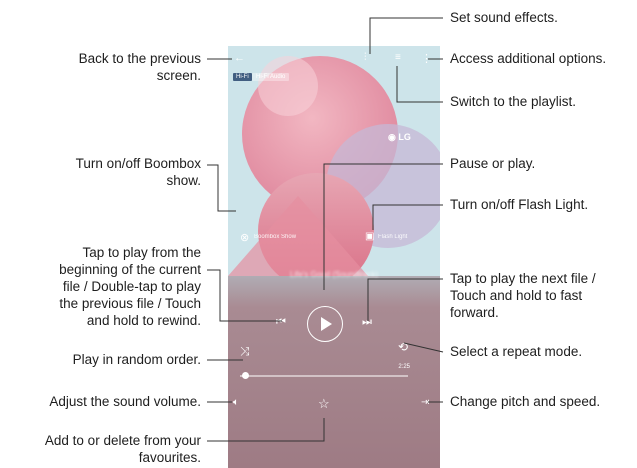  Describe the element at coordinates (266, 430) in the screenshot. I see `leader-line-favourite` at that location.